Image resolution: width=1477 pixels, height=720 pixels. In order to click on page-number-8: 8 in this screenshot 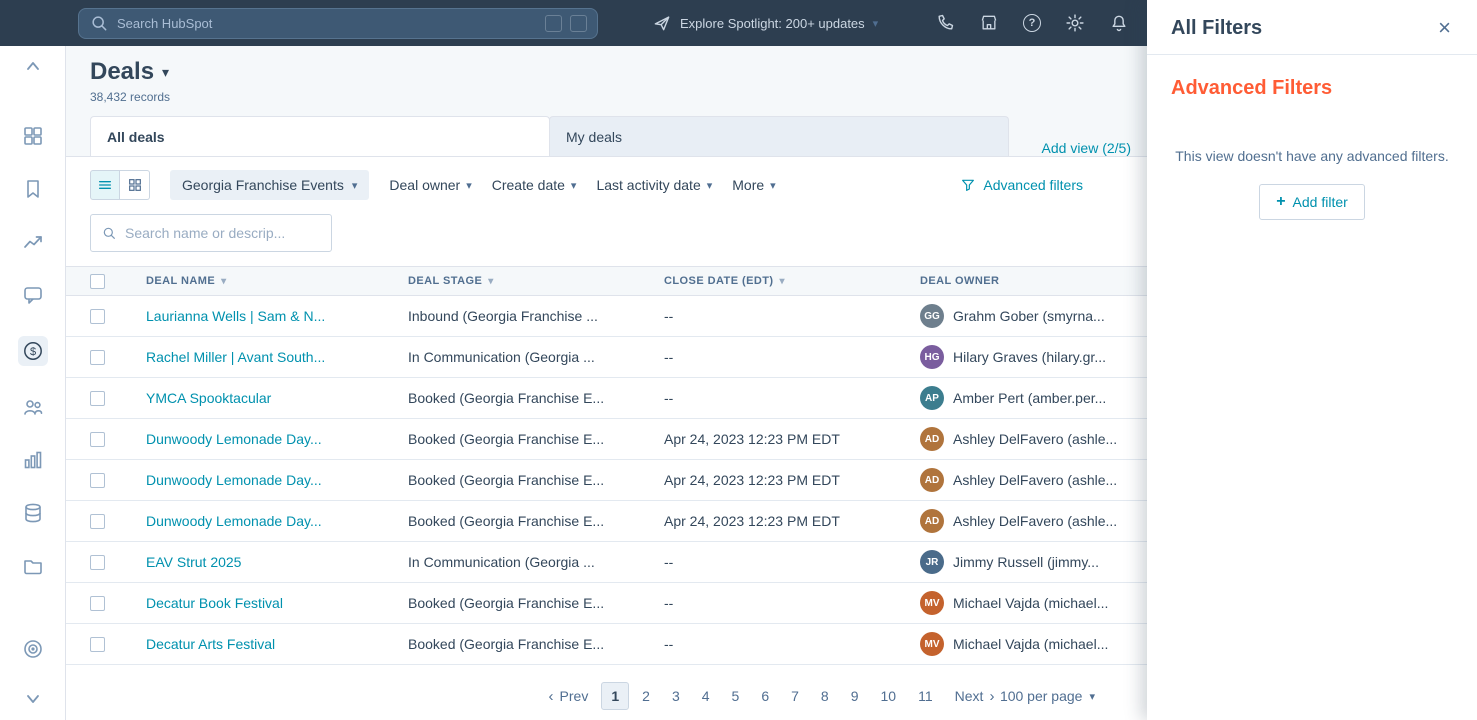, I will do `click(825, 696)`.